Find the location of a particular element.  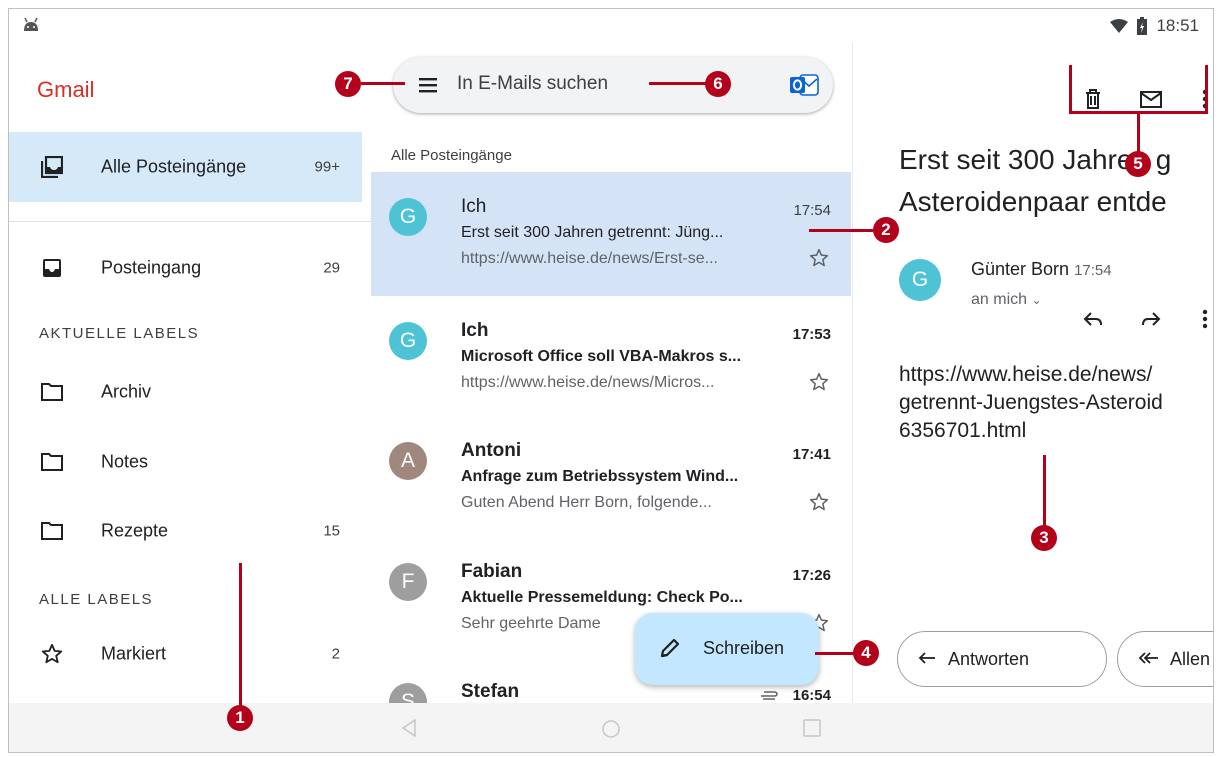

system-navigation-bar is located at coordinates (611, 727).